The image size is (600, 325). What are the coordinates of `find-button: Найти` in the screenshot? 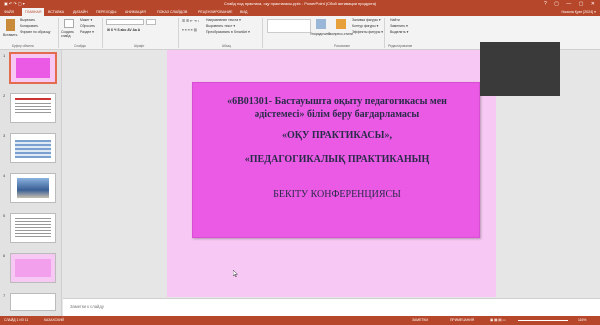 It's located at (395, 20).